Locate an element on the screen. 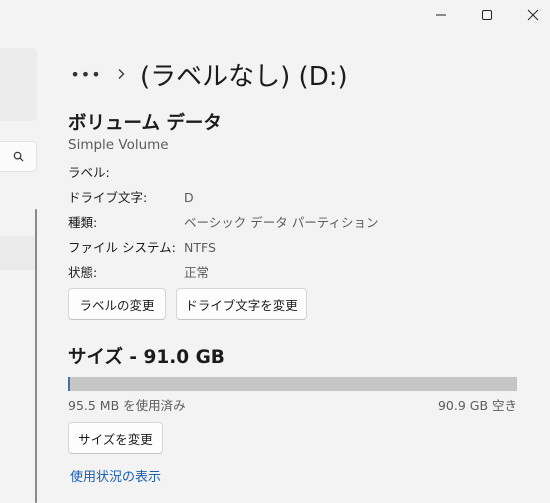  page-title: (ラベルなし) (D:) is located at coordinates (244, 76).